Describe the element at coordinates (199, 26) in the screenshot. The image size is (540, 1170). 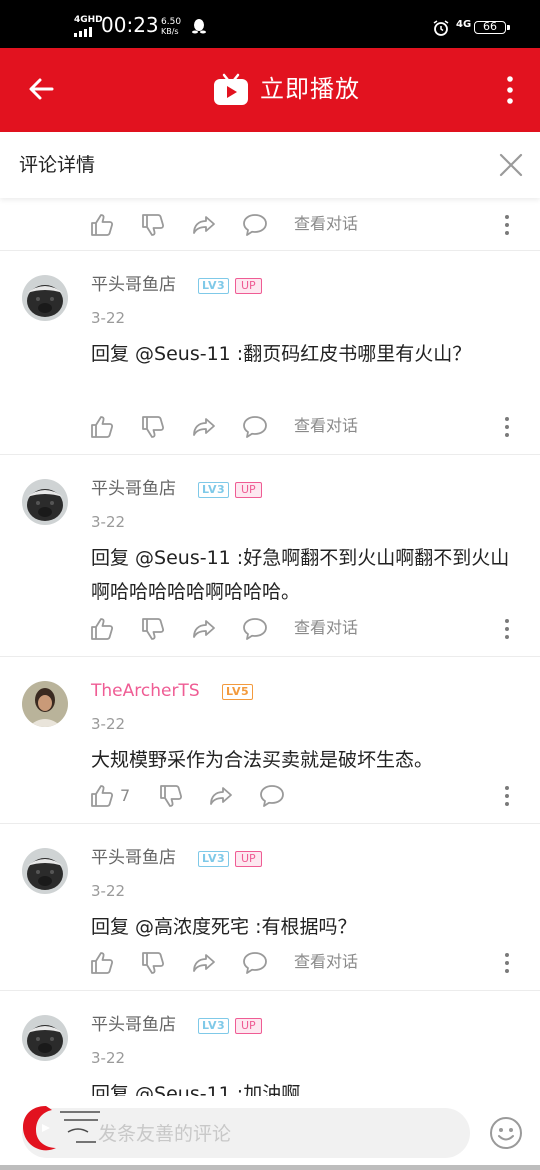
I see `qq-icon` at that location.